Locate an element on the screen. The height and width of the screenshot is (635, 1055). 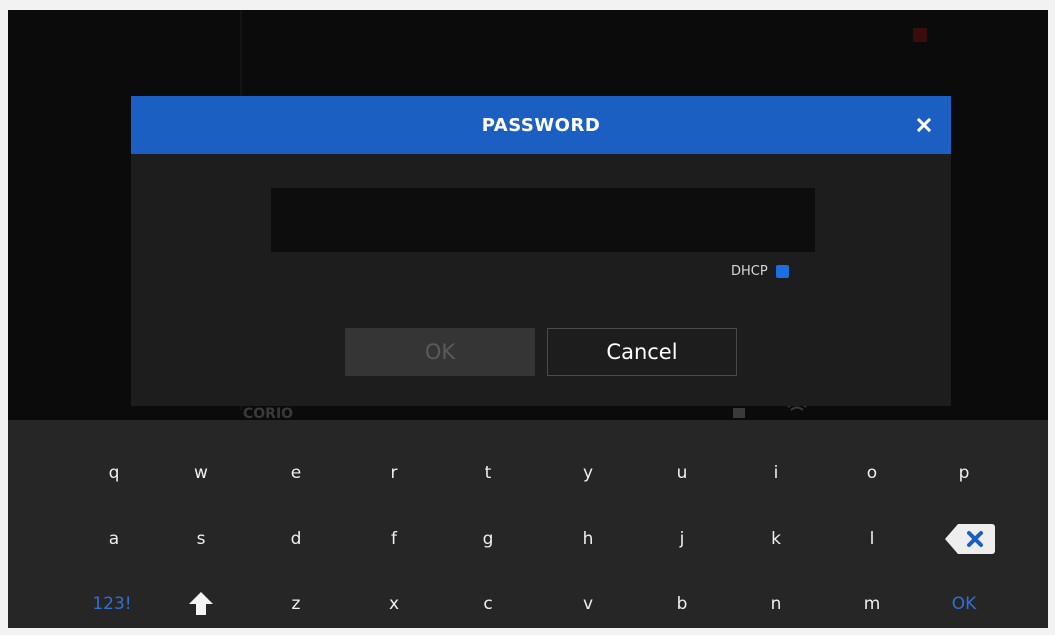
password-input is located at coordinates (543, 220).